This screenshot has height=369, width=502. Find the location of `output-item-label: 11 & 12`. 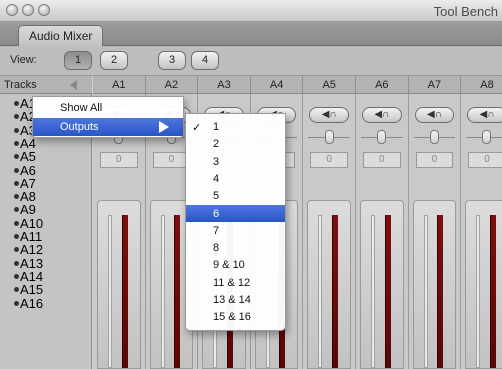

output-item-label: 11 & 12 is located at coordinates (232, 282).